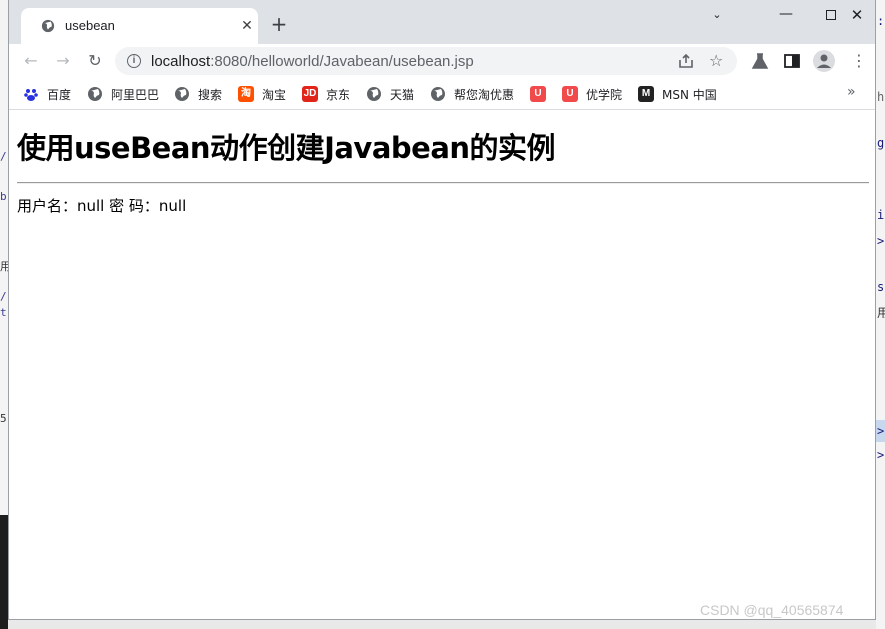 The image size is (885, 629). I want to click on jd-icon: JD, so click(310, 94).